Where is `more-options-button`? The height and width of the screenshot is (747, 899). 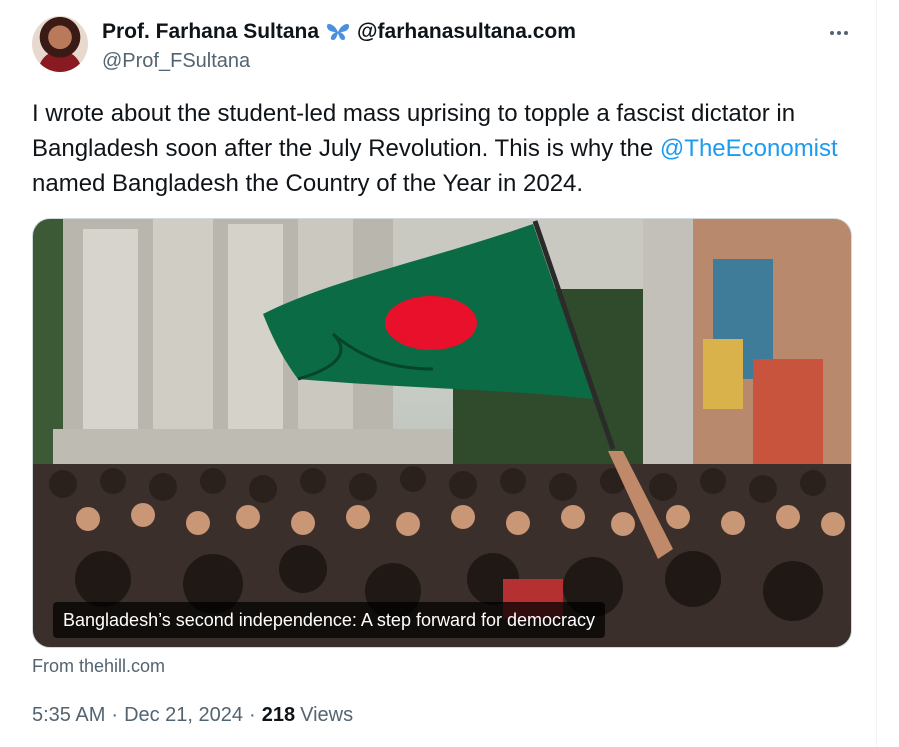
more-options-button is located at coordinates (839, 33).